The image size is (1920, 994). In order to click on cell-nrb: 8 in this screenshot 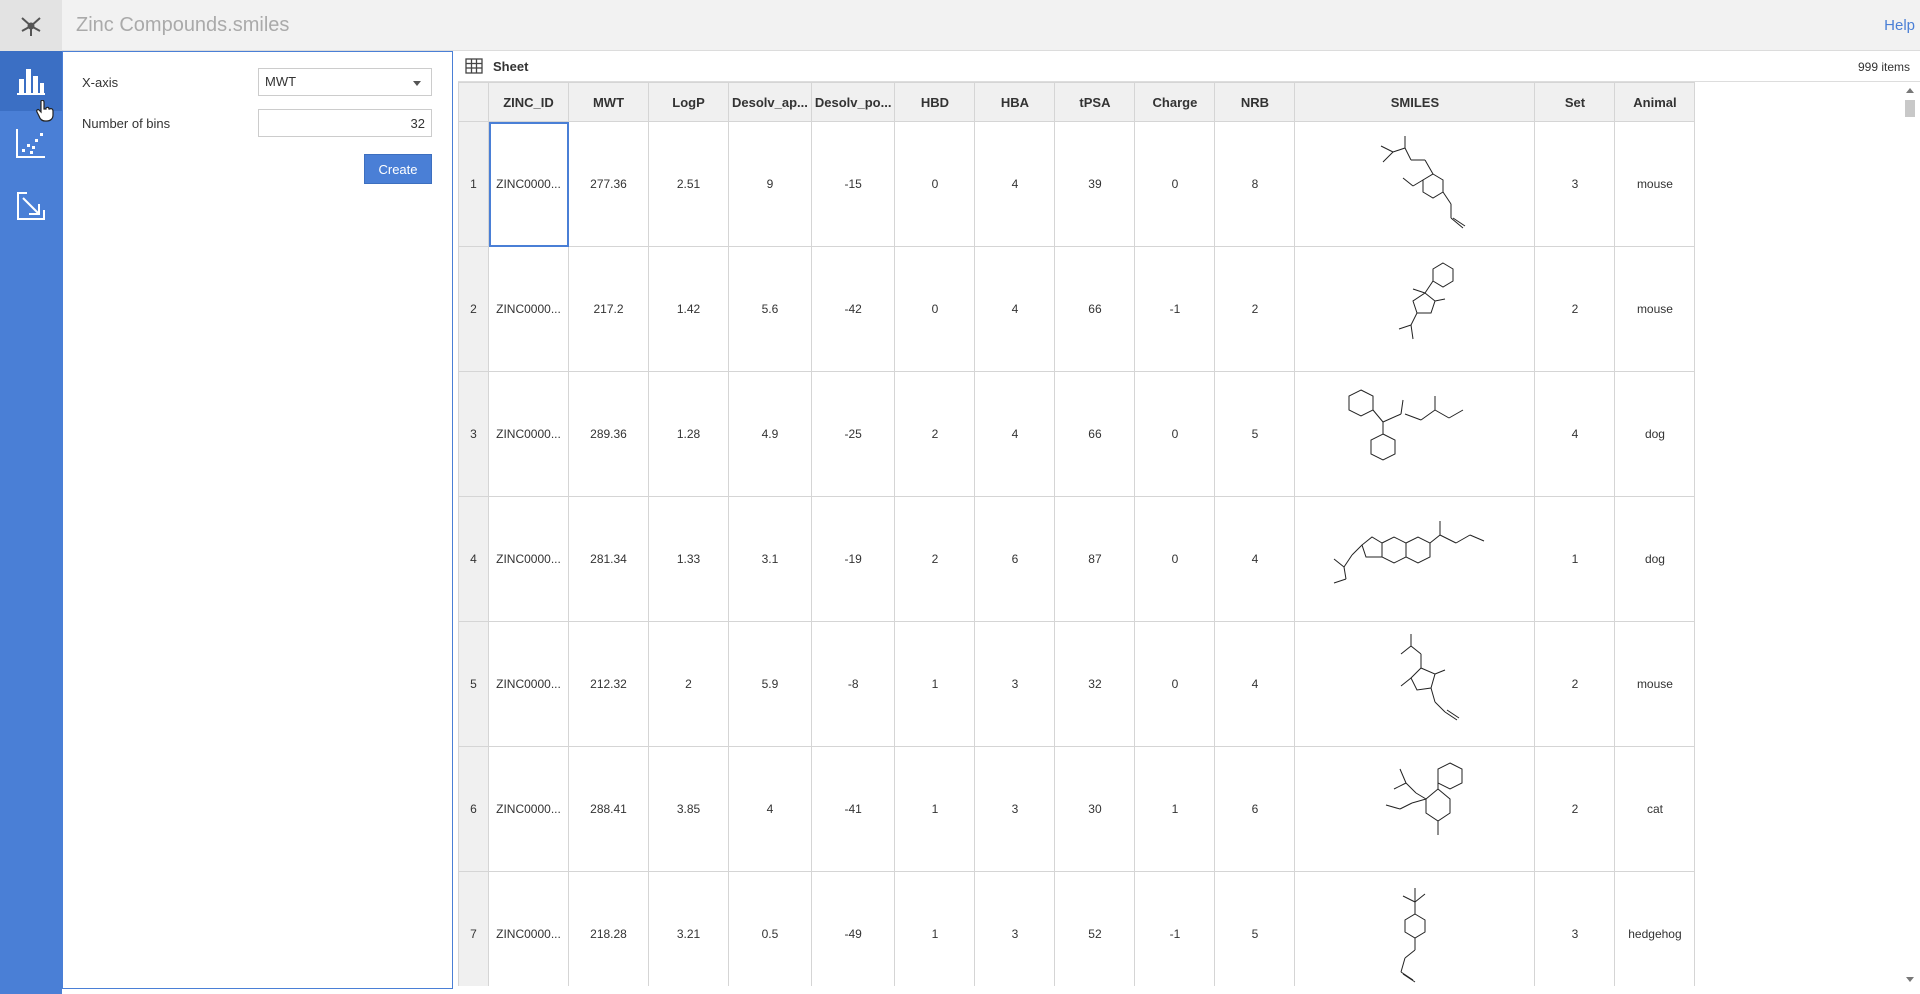, I will do `click(1255, 184)`.